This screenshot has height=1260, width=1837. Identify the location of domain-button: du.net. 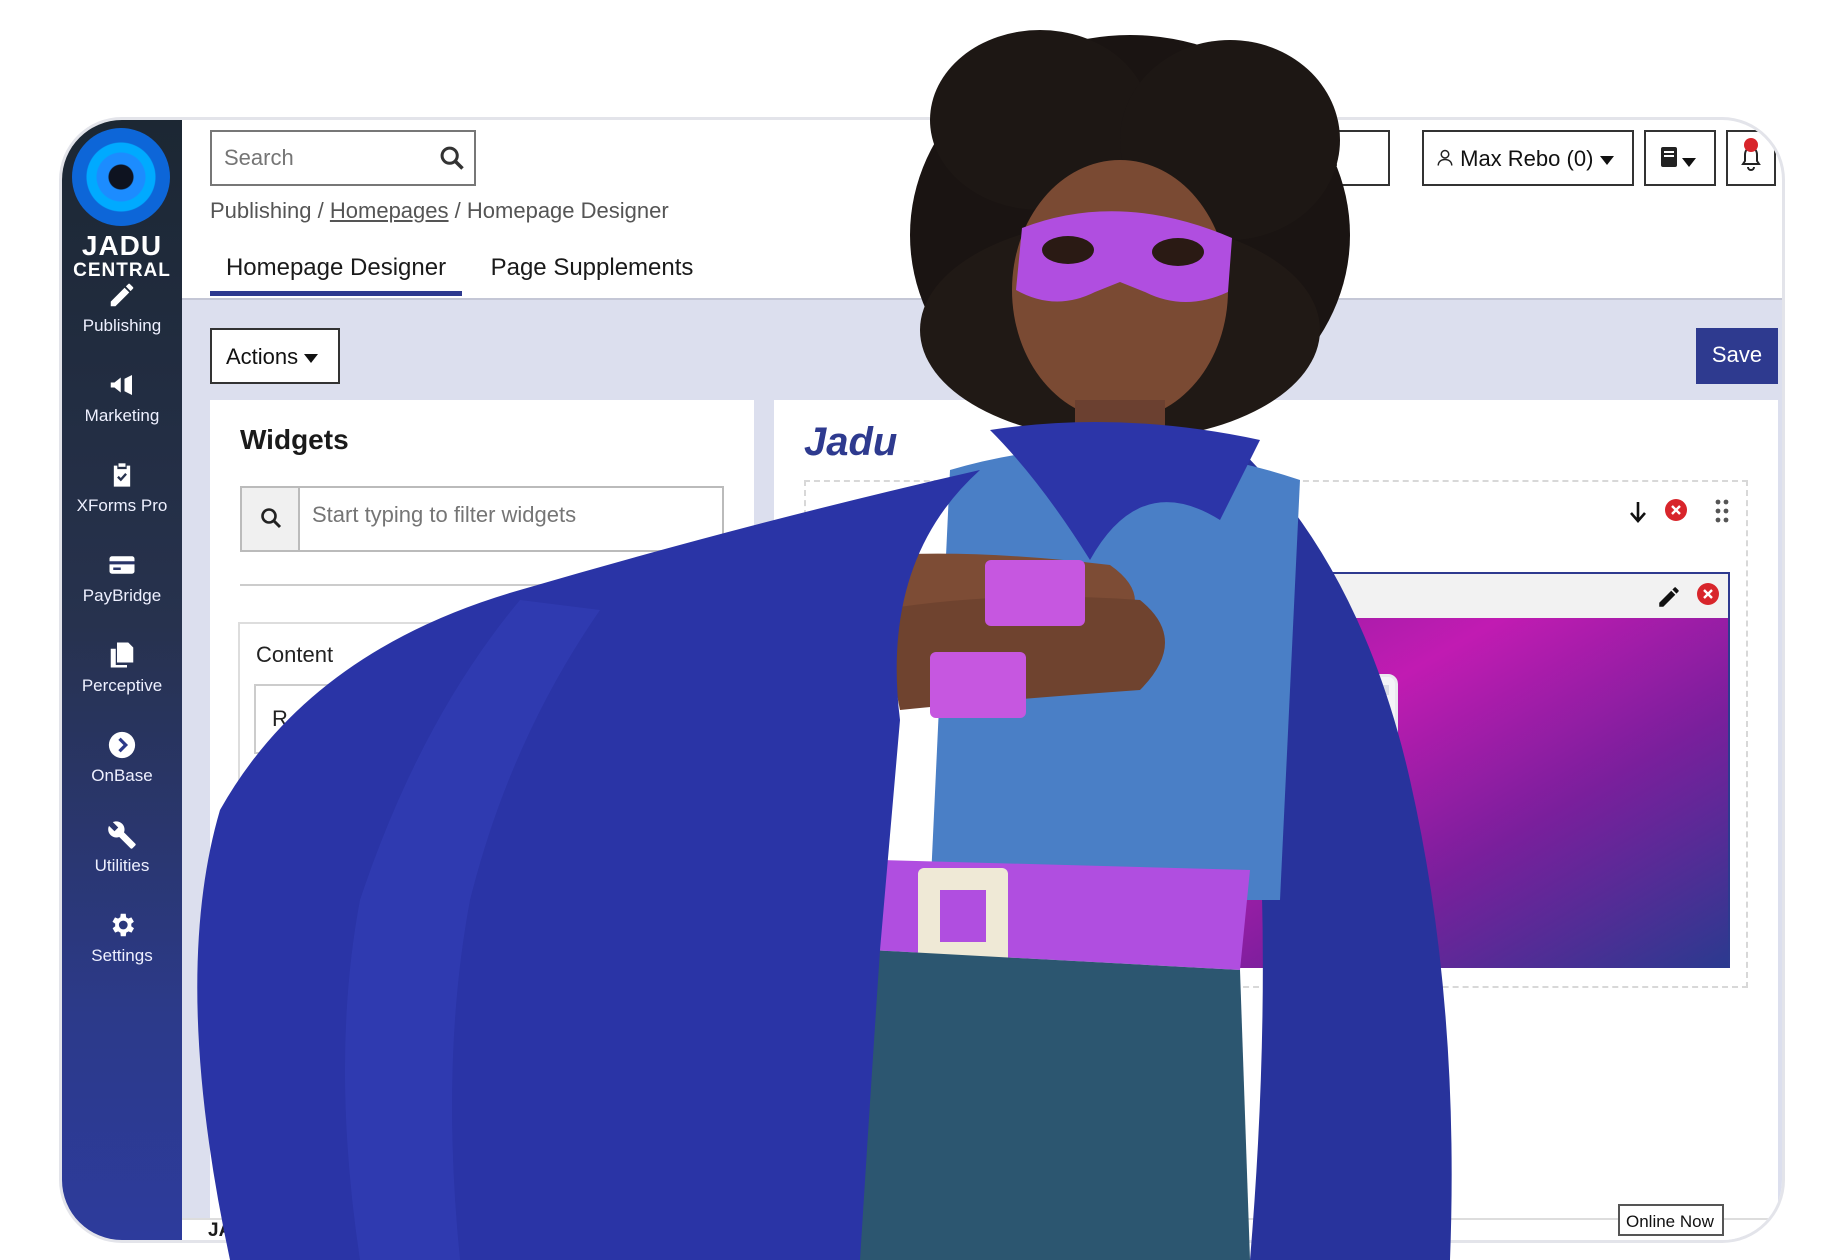
(1325, 158).